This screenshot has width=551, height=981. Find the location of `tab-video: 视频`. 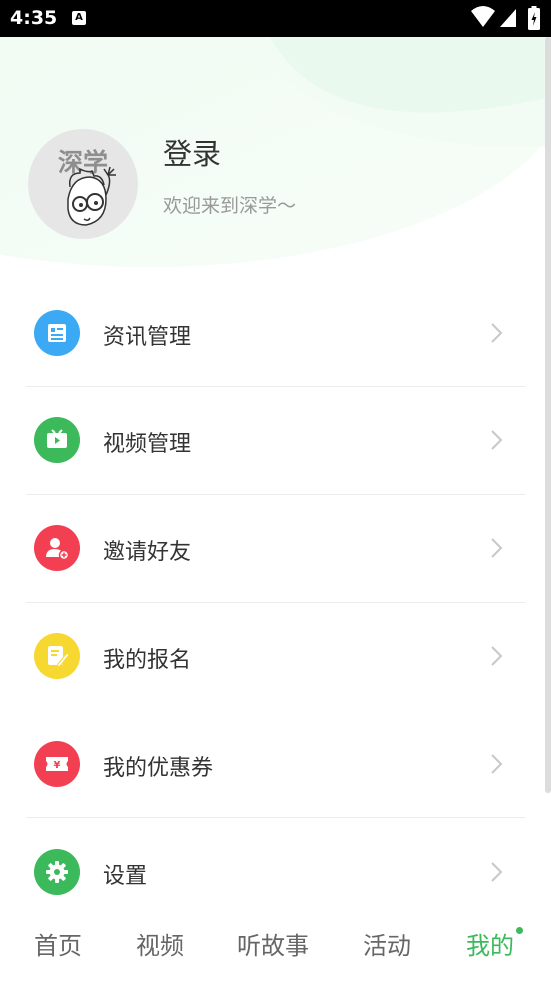

tab-video: 视频 is located at coordinates (160, 943).